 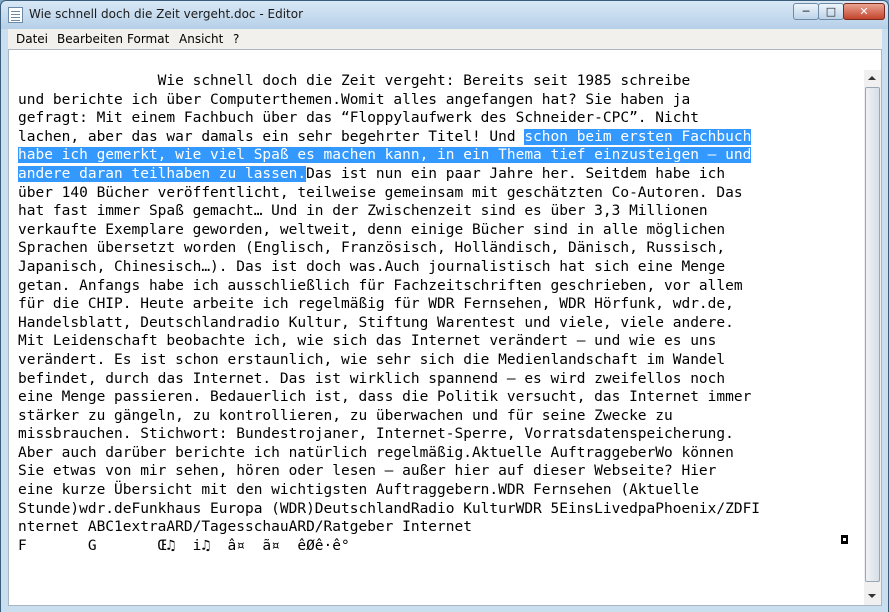 What do you see at coordinates (32, 39) in the screenshot?
I see `menu-datei: Datei` at bounding box center [32, 39].